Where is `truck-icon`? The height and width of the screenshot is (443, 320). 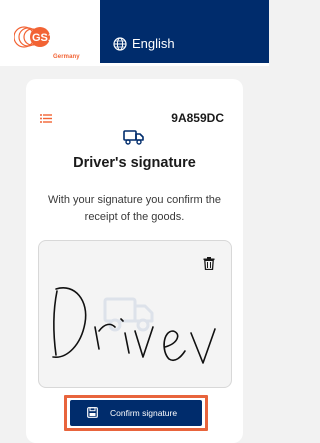 truck-icon is located at coordinates (133, 137).